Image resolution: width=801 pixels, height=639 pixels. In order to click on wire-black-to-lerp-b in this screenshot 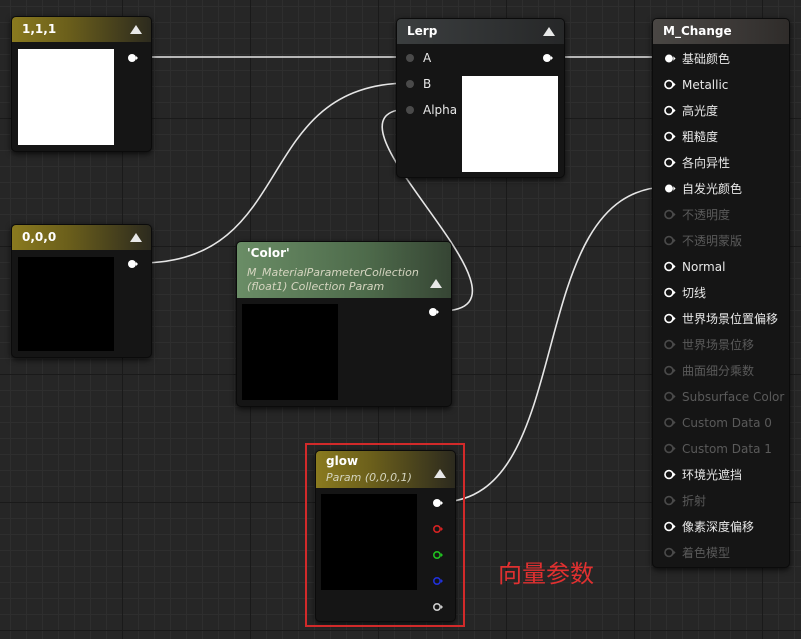, I will do `click(275, 173)`.